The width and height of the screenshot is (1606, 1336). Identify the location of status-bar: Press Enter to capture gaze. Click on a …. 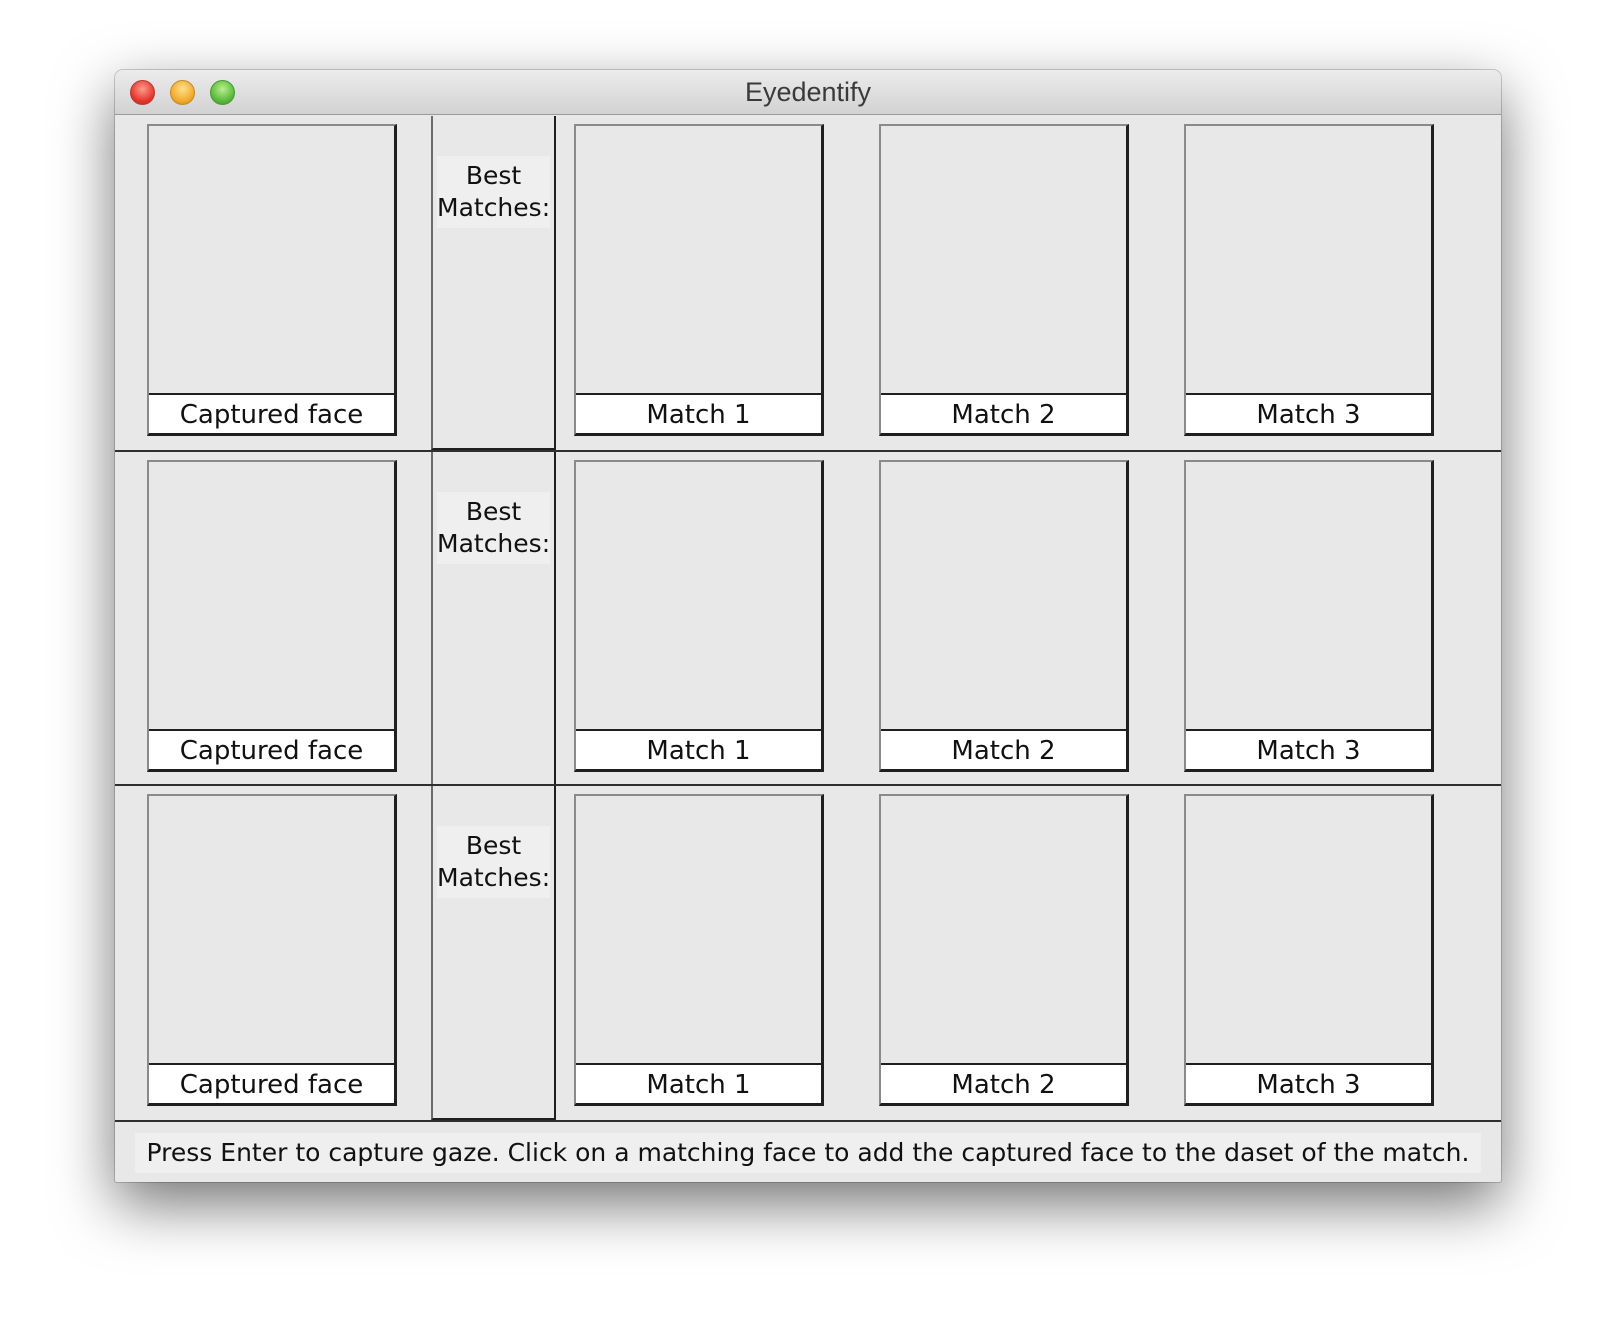
(808, 1151).